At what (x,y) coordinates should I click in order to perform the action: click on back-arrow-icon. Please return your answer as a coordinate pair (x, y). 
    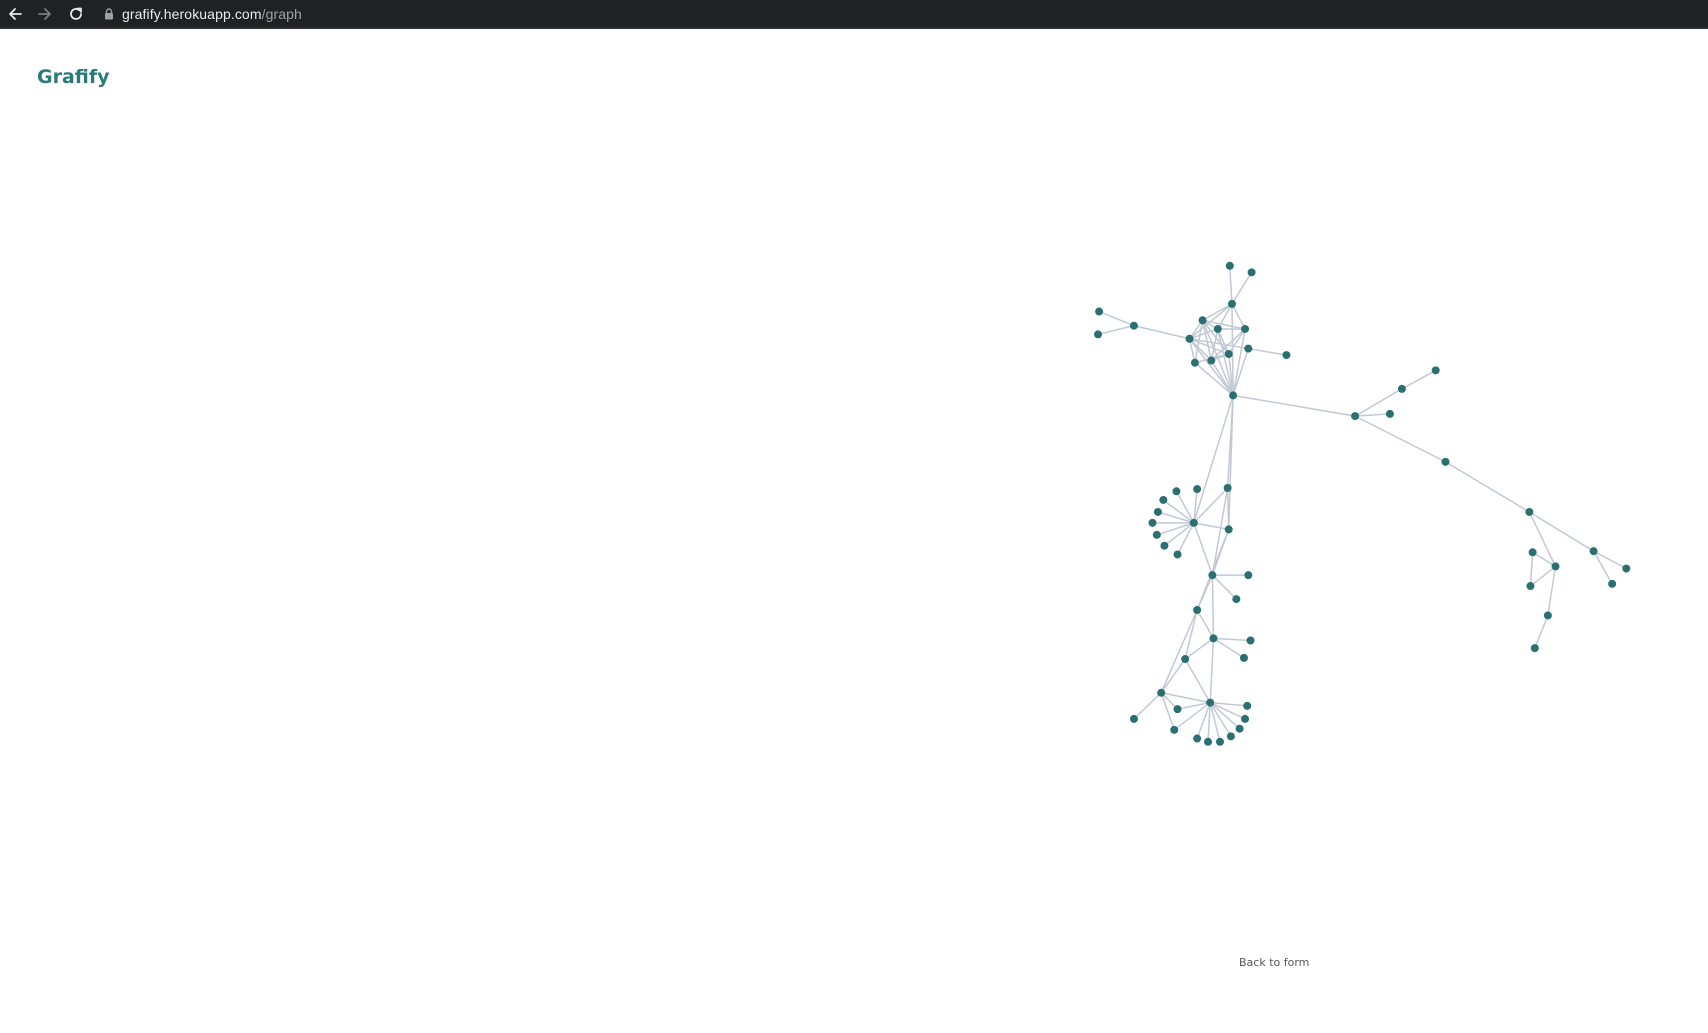
    Looking at the image, I should click on (15, 14).